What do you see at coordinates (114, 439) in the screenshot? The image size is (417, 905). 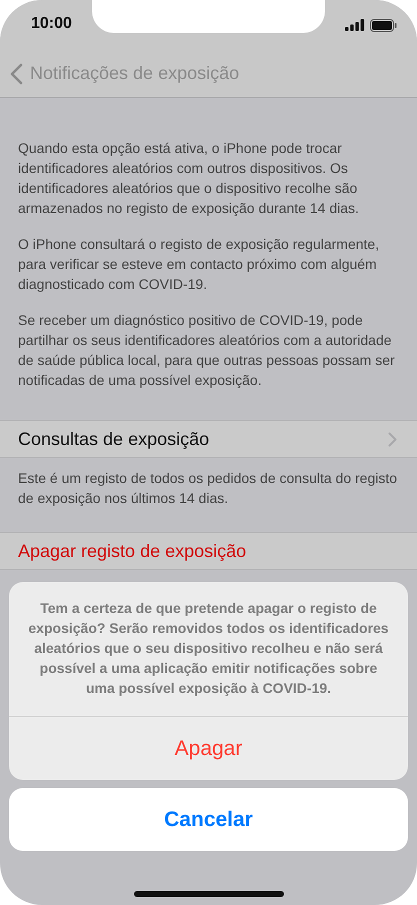 I see `row-label: Consultas de exposição` at bounding box center [114, 439].